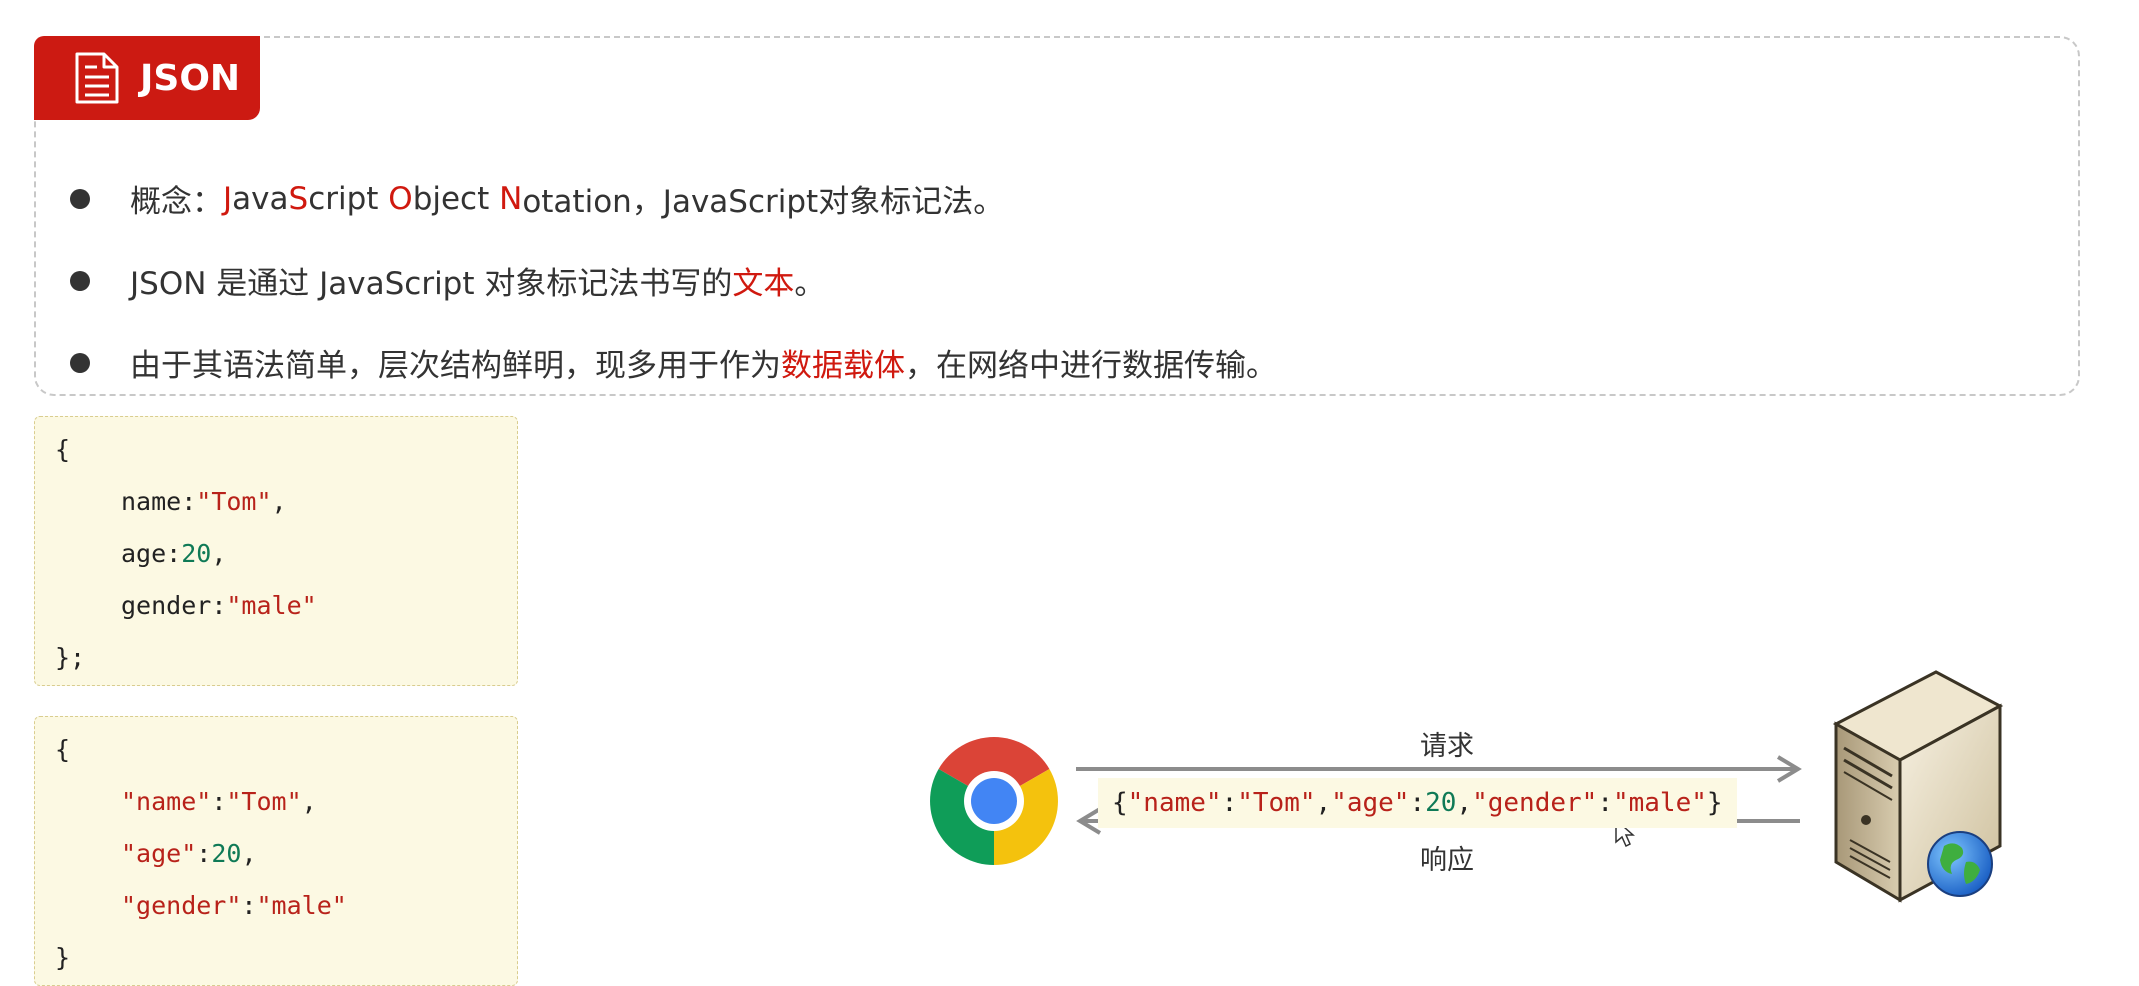 This screenshot has width=2139, height=986. I want to click on chrome-browser-icon, so click(994, 801).